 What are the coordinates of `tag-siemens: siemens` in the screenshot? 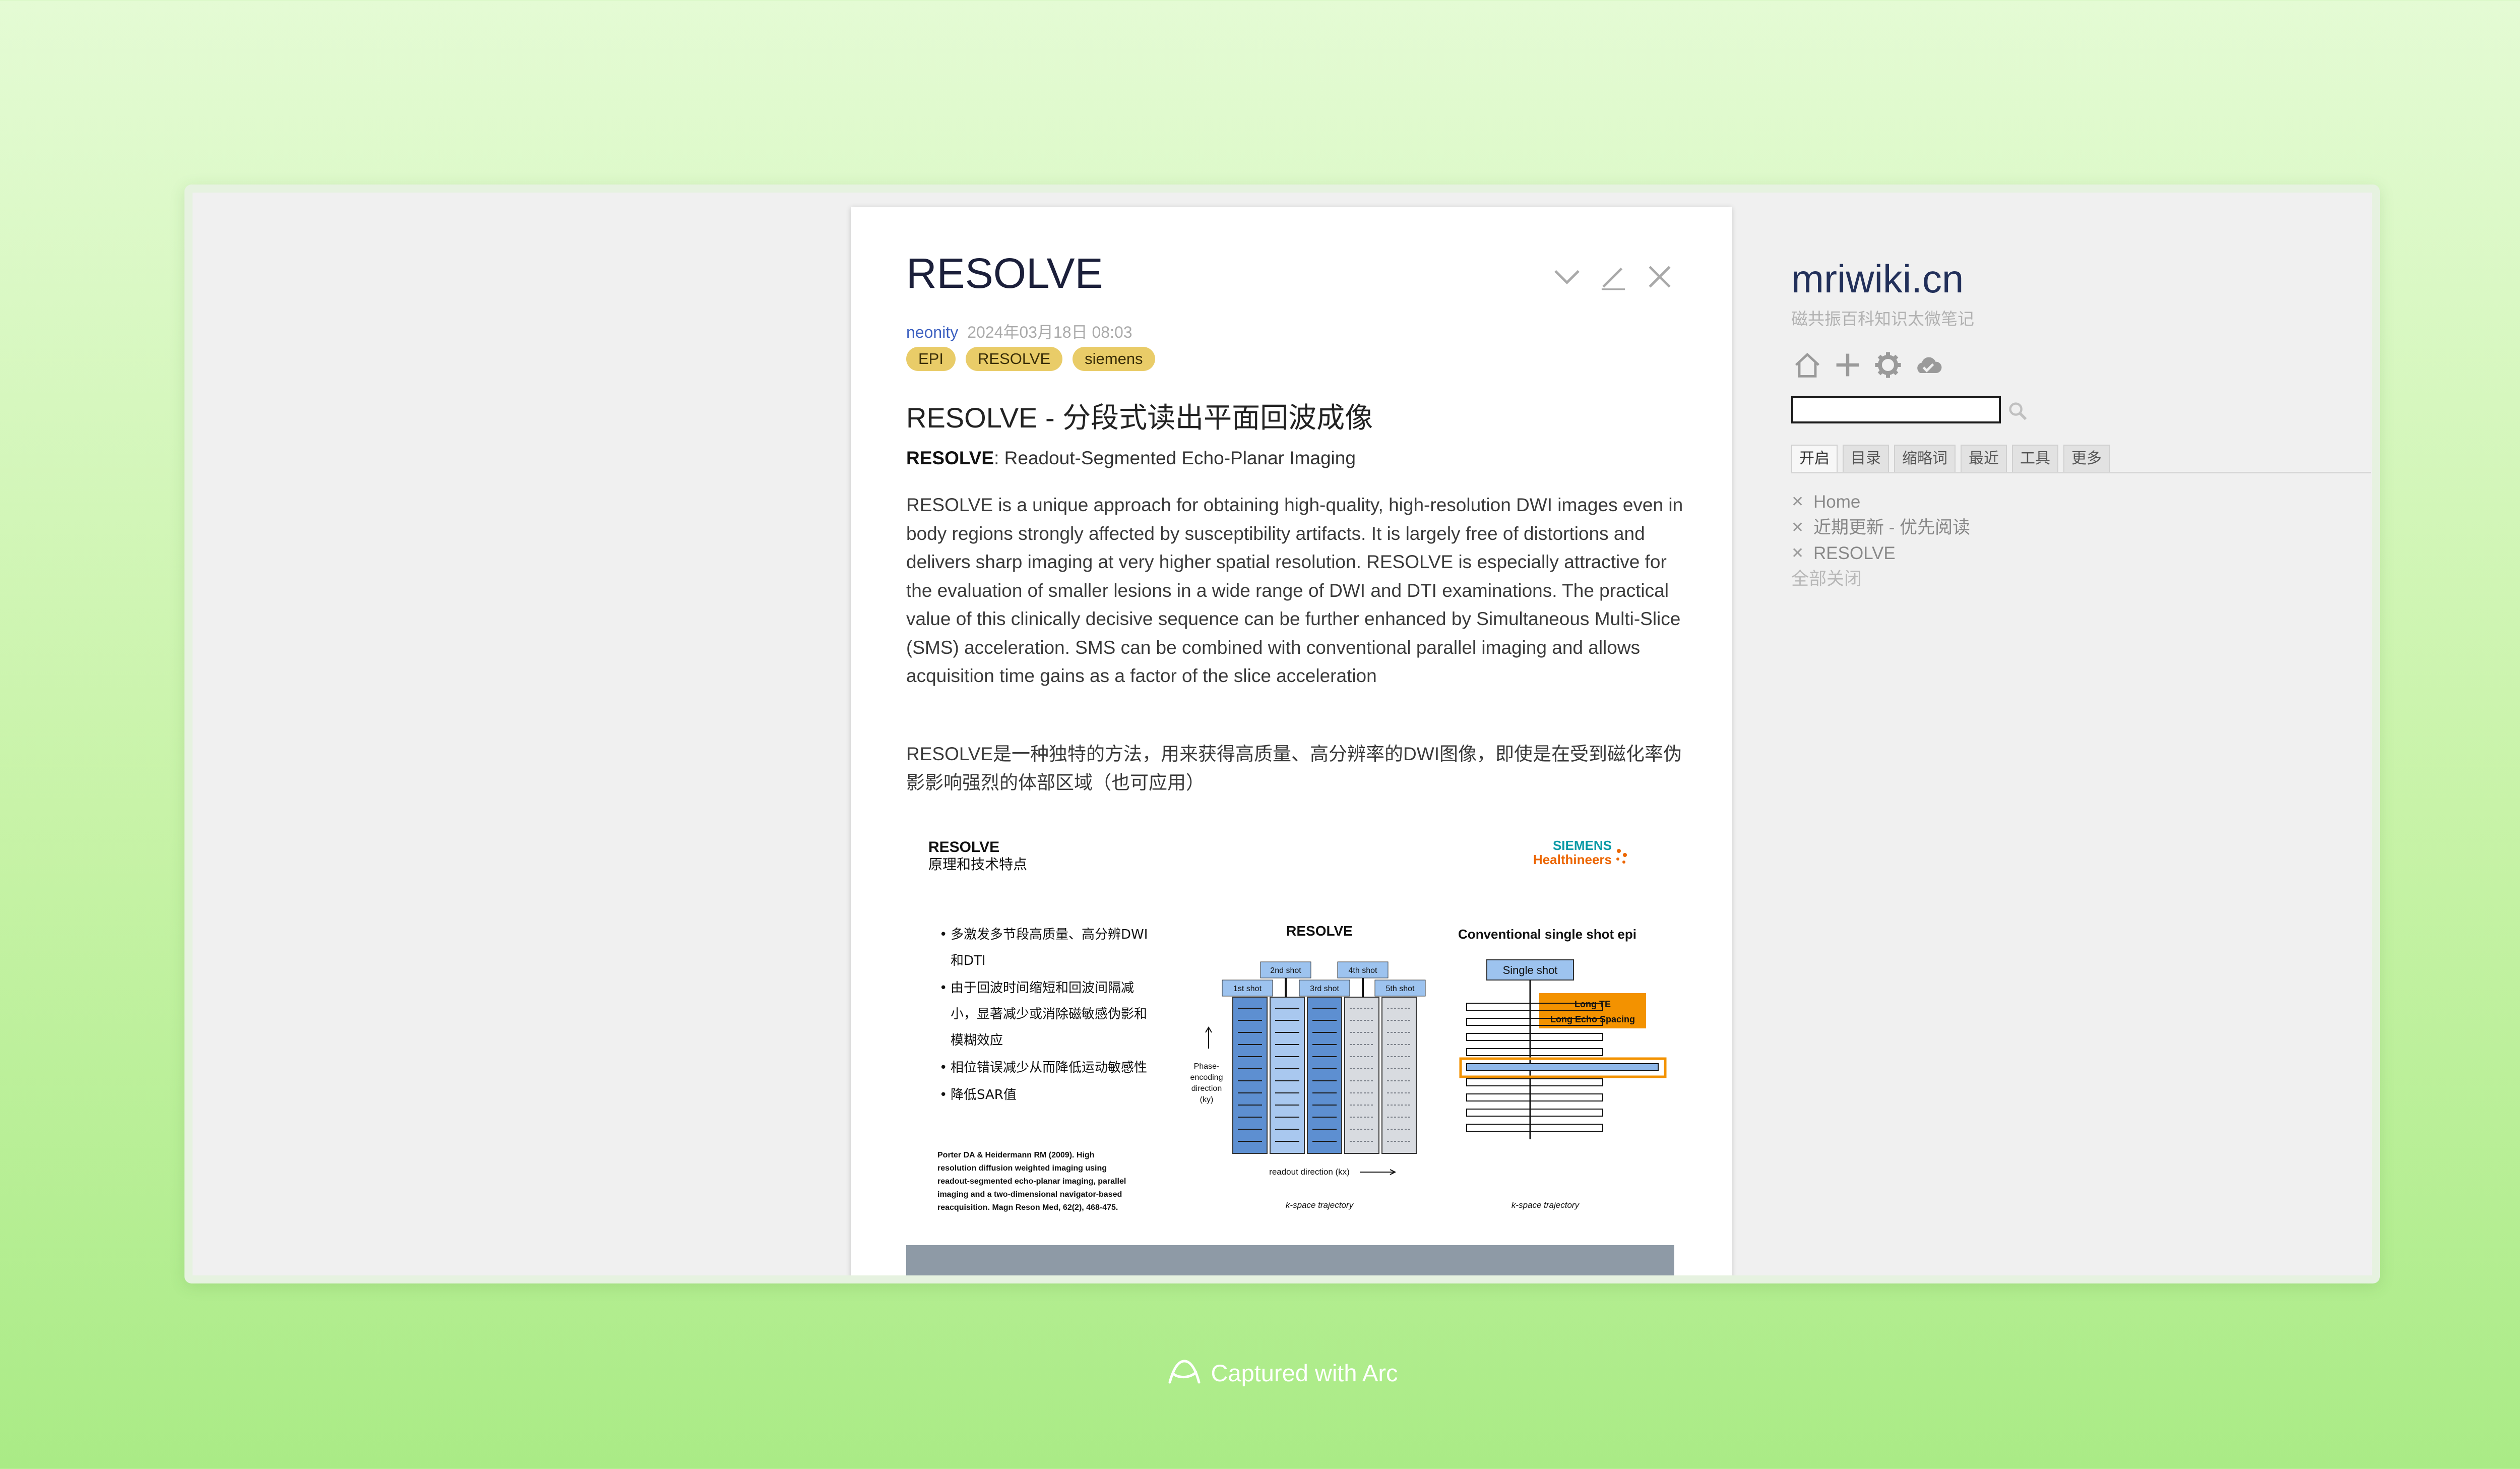 It's located at (1114, 359).